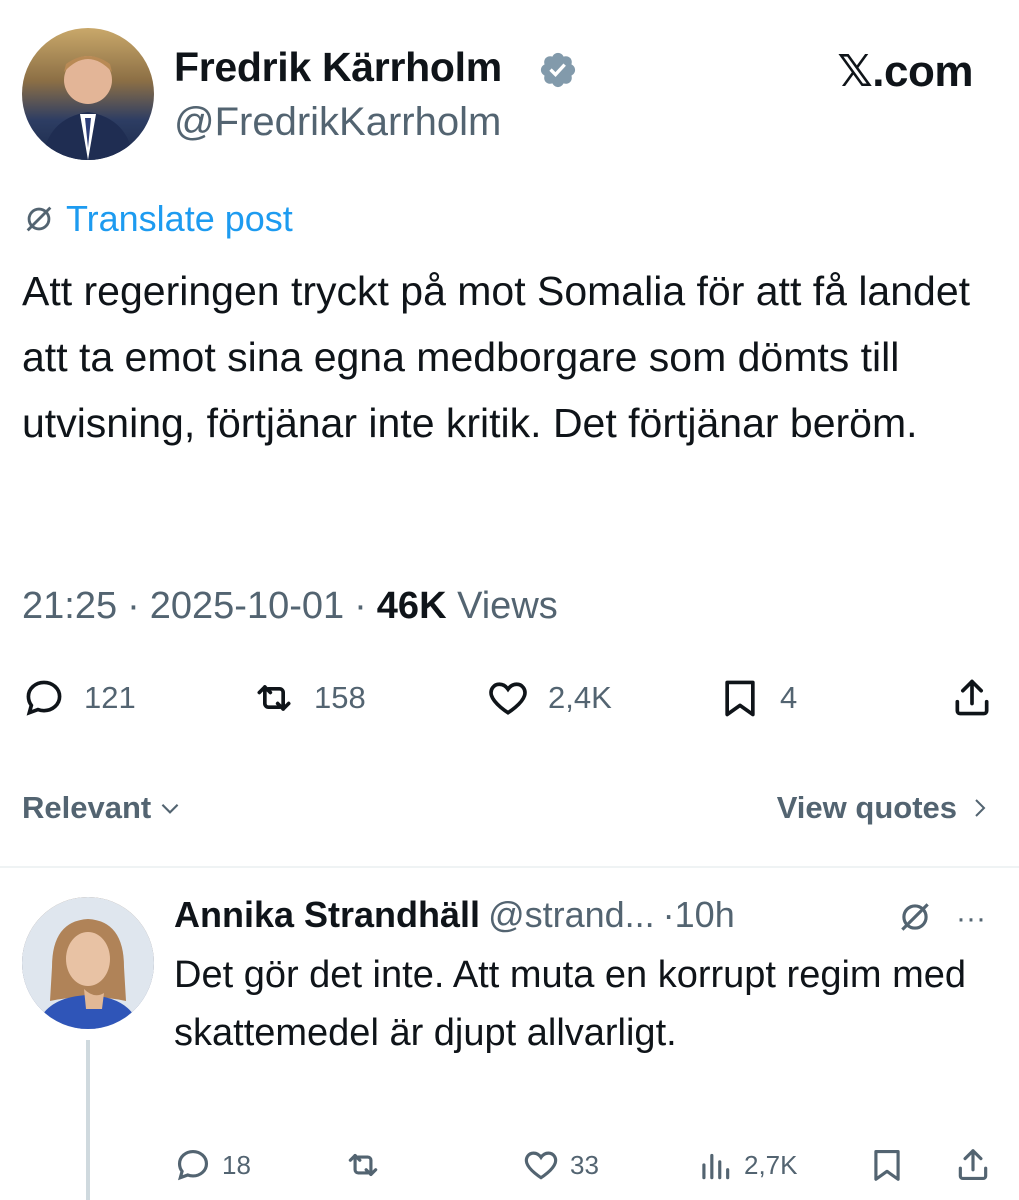 The height and width of the screenshot is (1200, 1019). I want to click on reply-time: ·10h, so click(699, 915).